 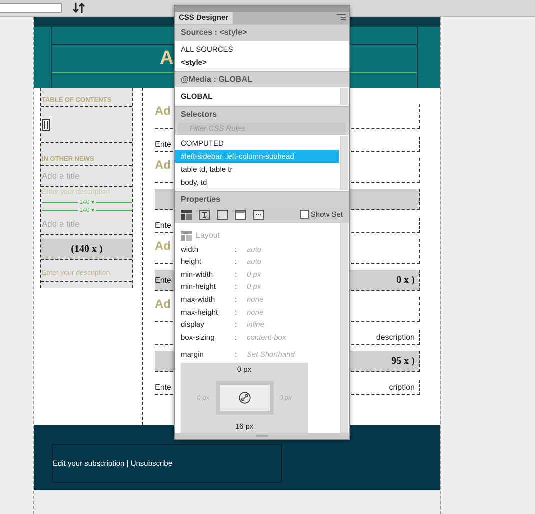 I want to click on more-icon, so click(x=258, y=215).